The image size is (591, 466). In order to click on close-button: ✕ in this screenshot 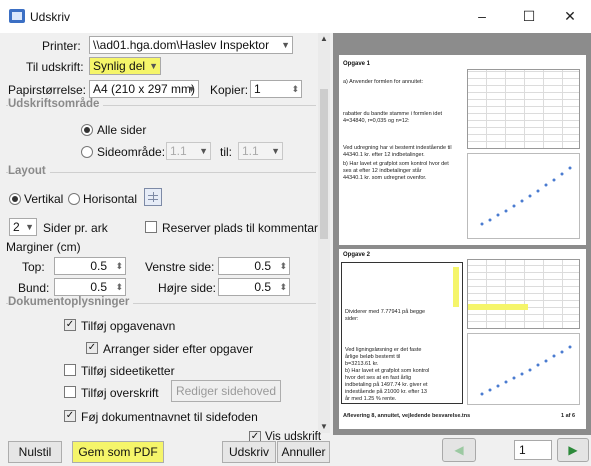, I will do `click(570, 17)`.